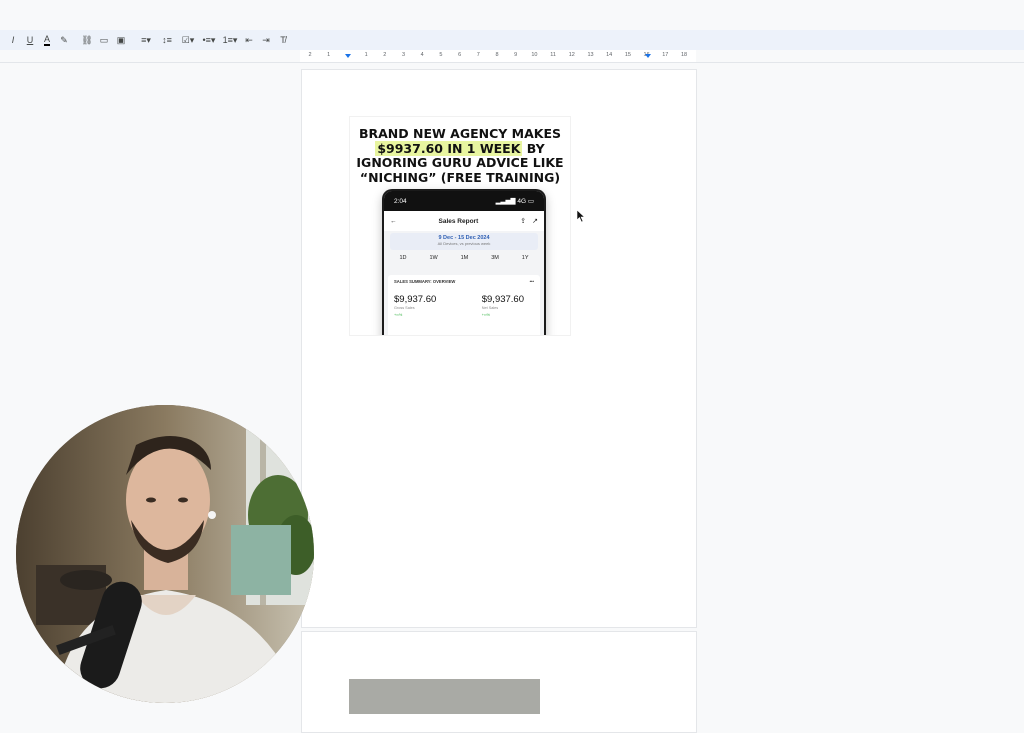 The image size is (1024, 733). I want to click on align-icon: ≡▾, so click(146, 39).